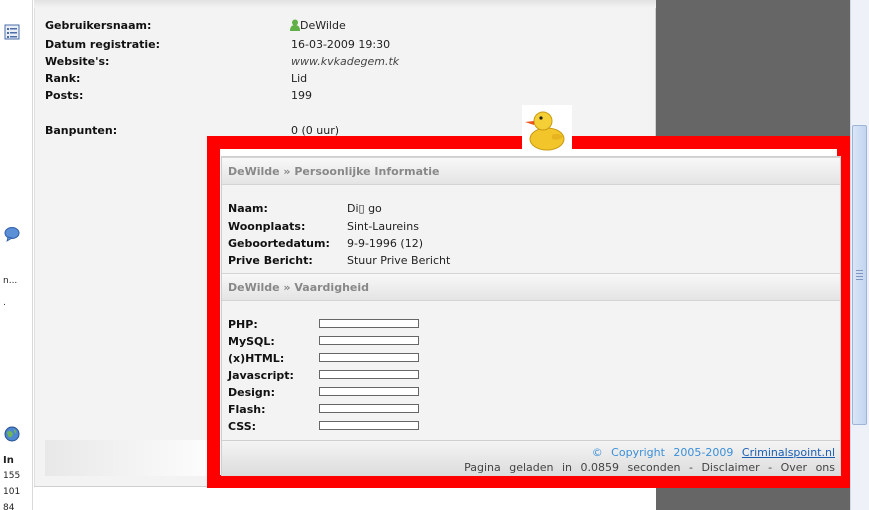  Describe the element at coordinates (334, 171) in the screenshot. I see `section-title-personal: DeWilde » Persoonlijke Informatie` at that location.